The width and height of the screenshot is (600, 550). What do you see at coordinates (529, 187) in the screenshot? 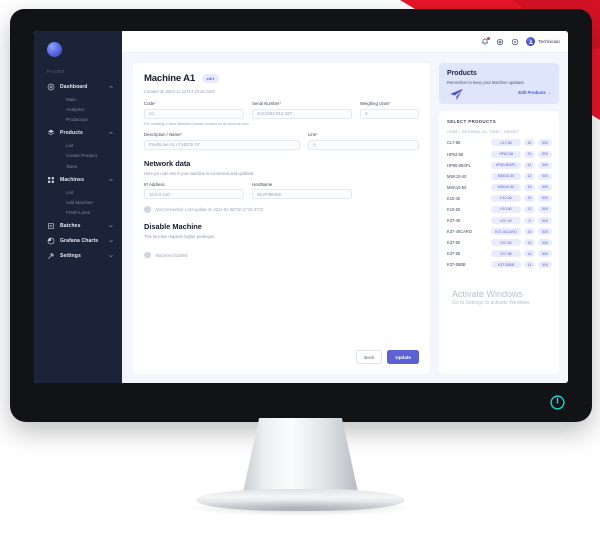
I see `product-tare-pill: 15` at bounding box center [529, 187].